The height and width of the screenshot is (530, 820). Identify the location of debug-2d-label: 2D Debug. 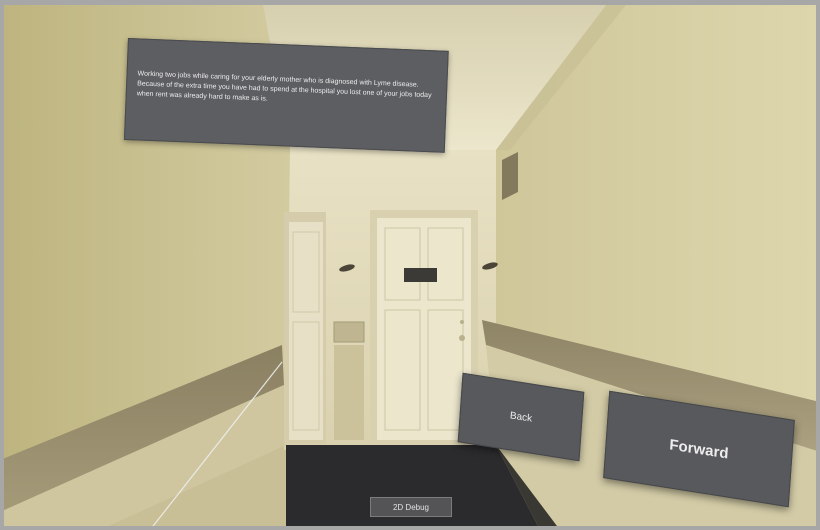
(411, 507).